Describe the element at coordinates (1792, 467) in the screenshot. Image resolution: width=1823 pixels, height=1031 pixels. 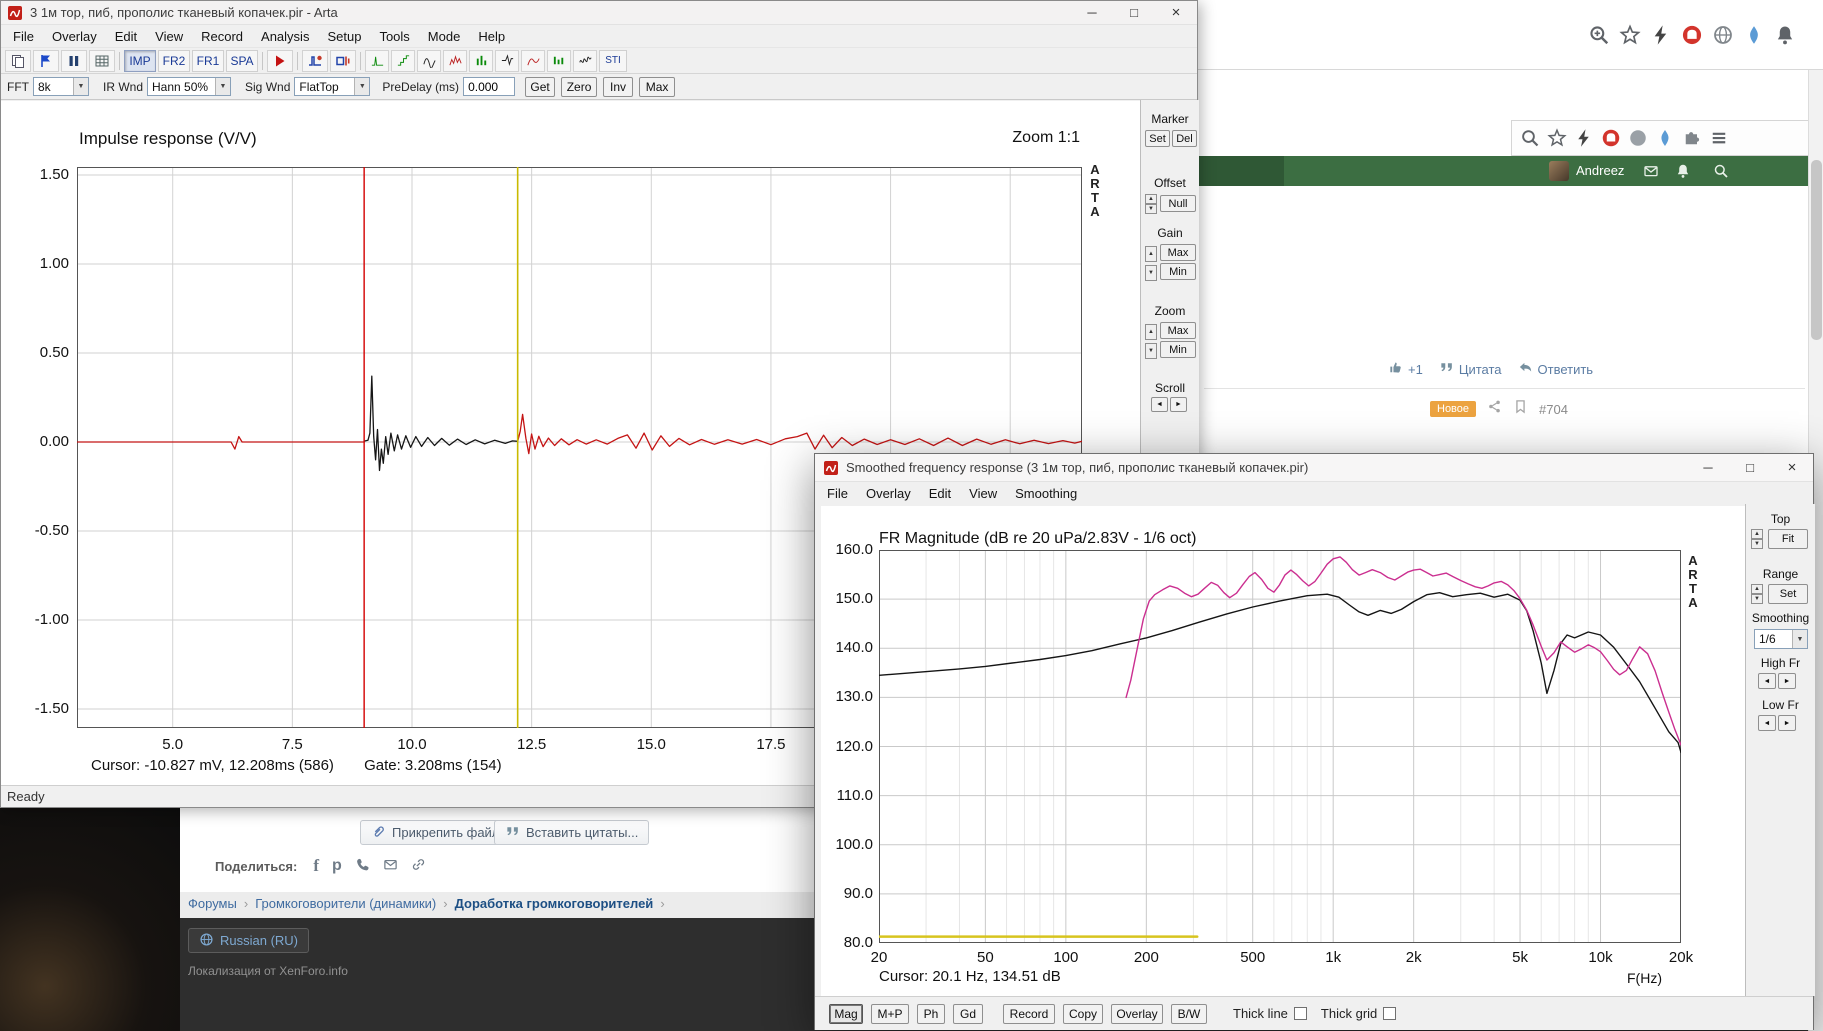
I see `fr-close-button: ×` at that location.